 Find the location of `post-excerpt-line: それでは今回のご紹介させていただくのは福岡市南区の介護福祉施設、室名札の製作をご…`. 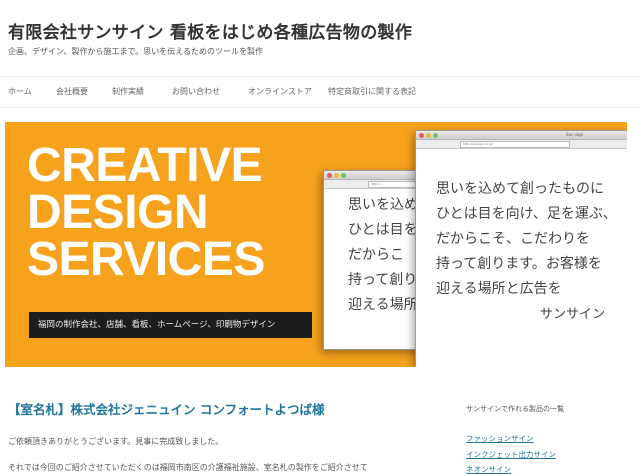

post-excerpt-line: それでは今回のご紹介させていただくのは福岡市南区の介護福祉施設、室名札の製作をご… is located at coordinates (188, 467).